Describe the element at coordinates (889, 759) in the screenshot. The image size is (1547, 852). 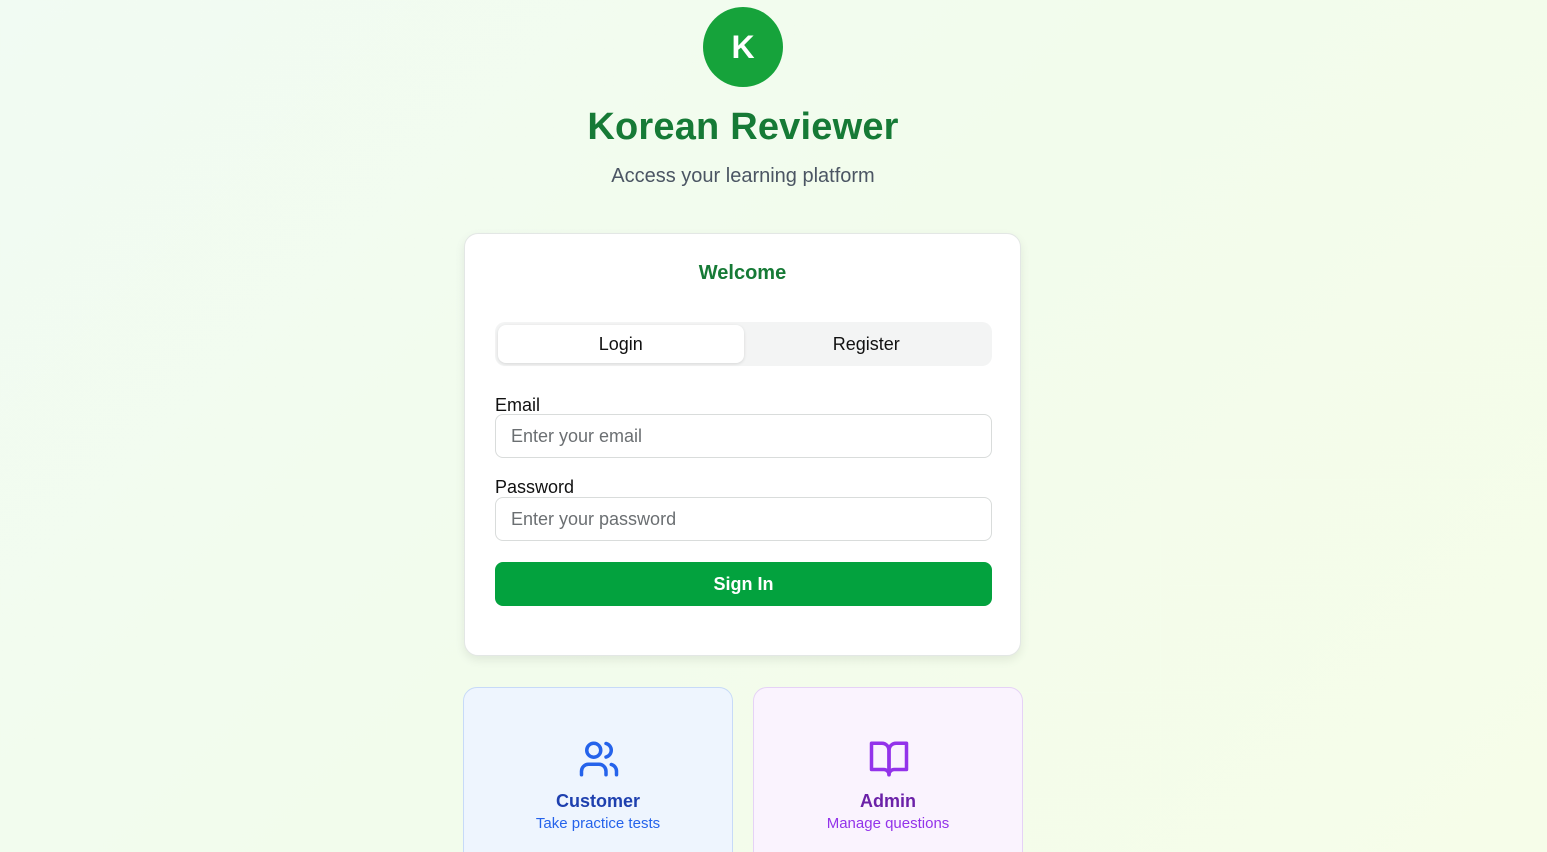
I see `book-open-icon` at that location.